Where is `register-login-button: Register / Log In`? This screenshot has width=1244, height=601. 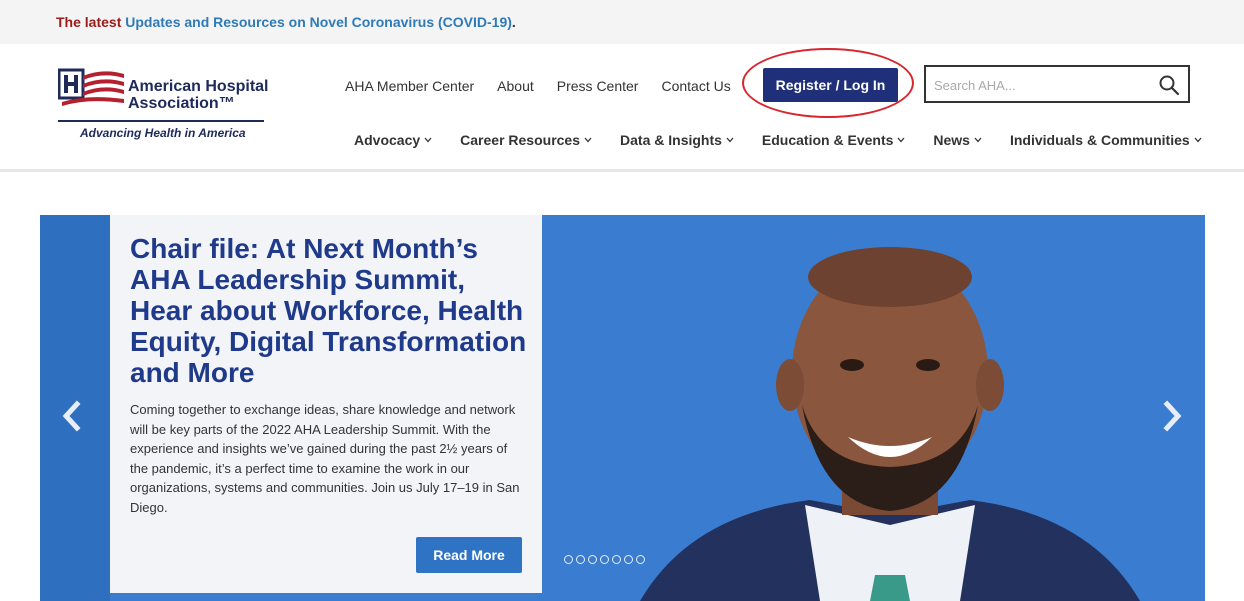
register-login-button: Register / Log In is located at coordinates (830, 85).